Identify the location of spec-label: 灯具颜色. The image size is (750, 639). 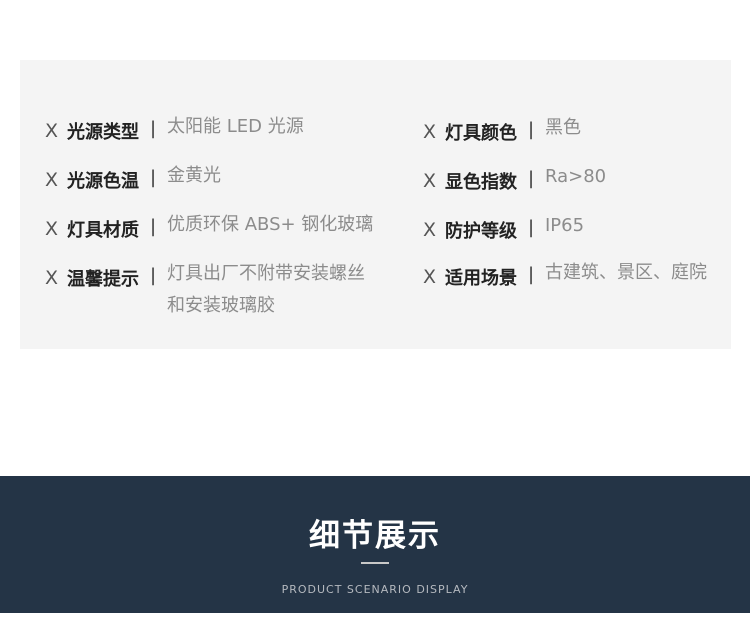
(481, 133).